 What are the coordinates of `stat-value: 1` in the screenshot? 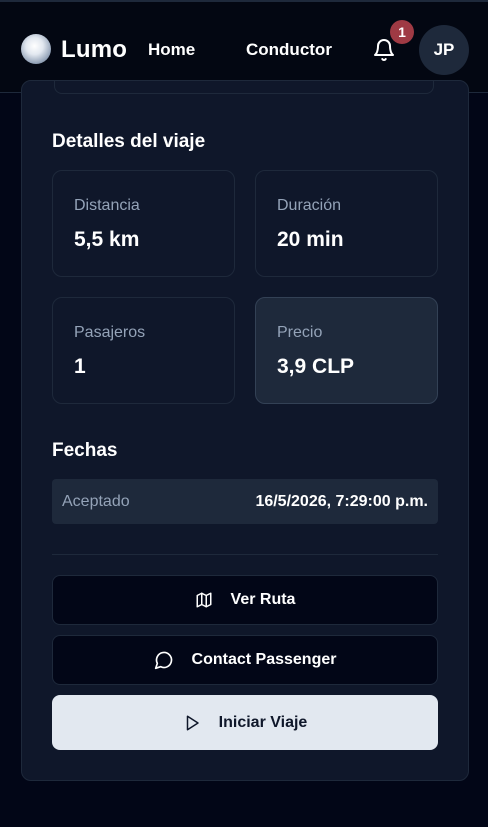 It's located at (80, 366).